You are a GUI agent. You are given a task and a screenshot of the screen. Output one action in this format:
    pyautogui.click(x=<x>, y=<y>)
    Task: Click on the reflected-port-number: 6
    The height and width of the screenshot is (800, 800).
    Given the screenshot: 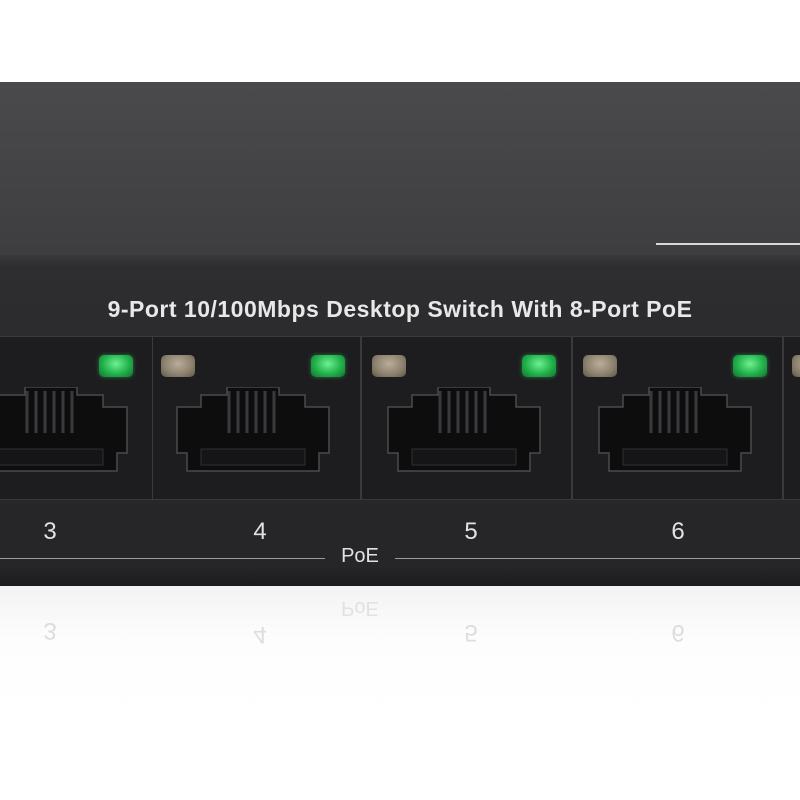 What is the action you would take?
    pyautogui.click(x=678, y=632)
    